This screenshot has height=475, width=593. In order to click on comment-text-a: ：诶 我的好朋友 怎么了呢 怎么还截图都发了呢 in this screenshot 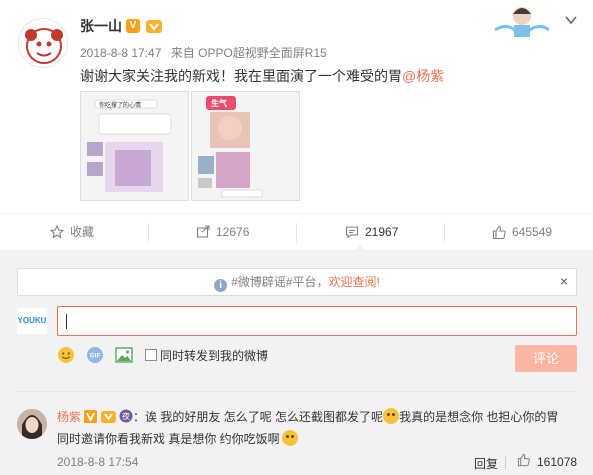, I will do `click(258, 417)`.